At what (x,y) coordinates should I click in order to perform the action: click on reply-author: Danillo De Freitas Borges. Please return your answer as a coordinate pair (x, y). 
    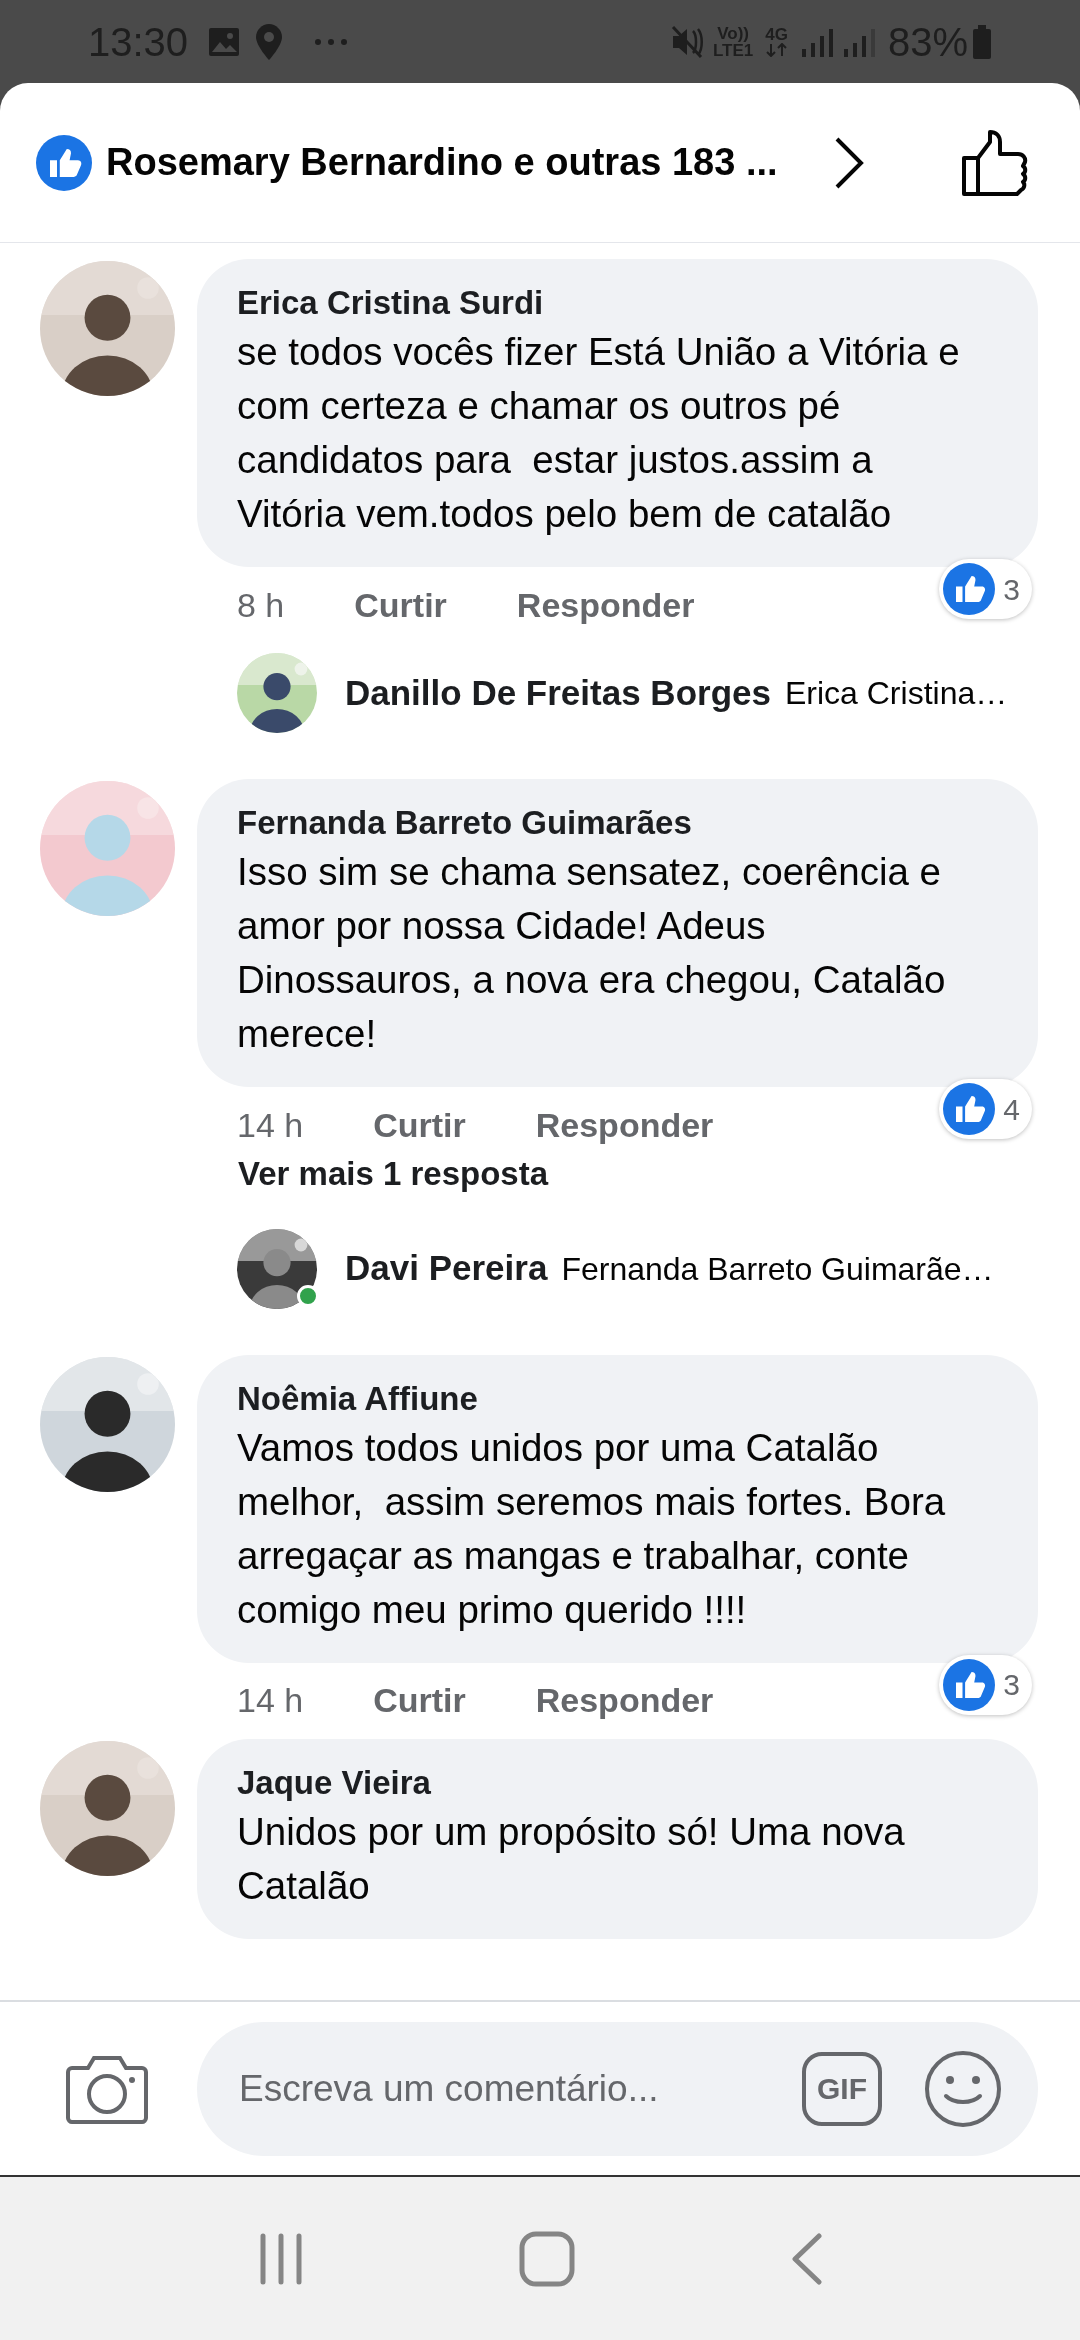
    Looking at the image, I should click on (558, 693).